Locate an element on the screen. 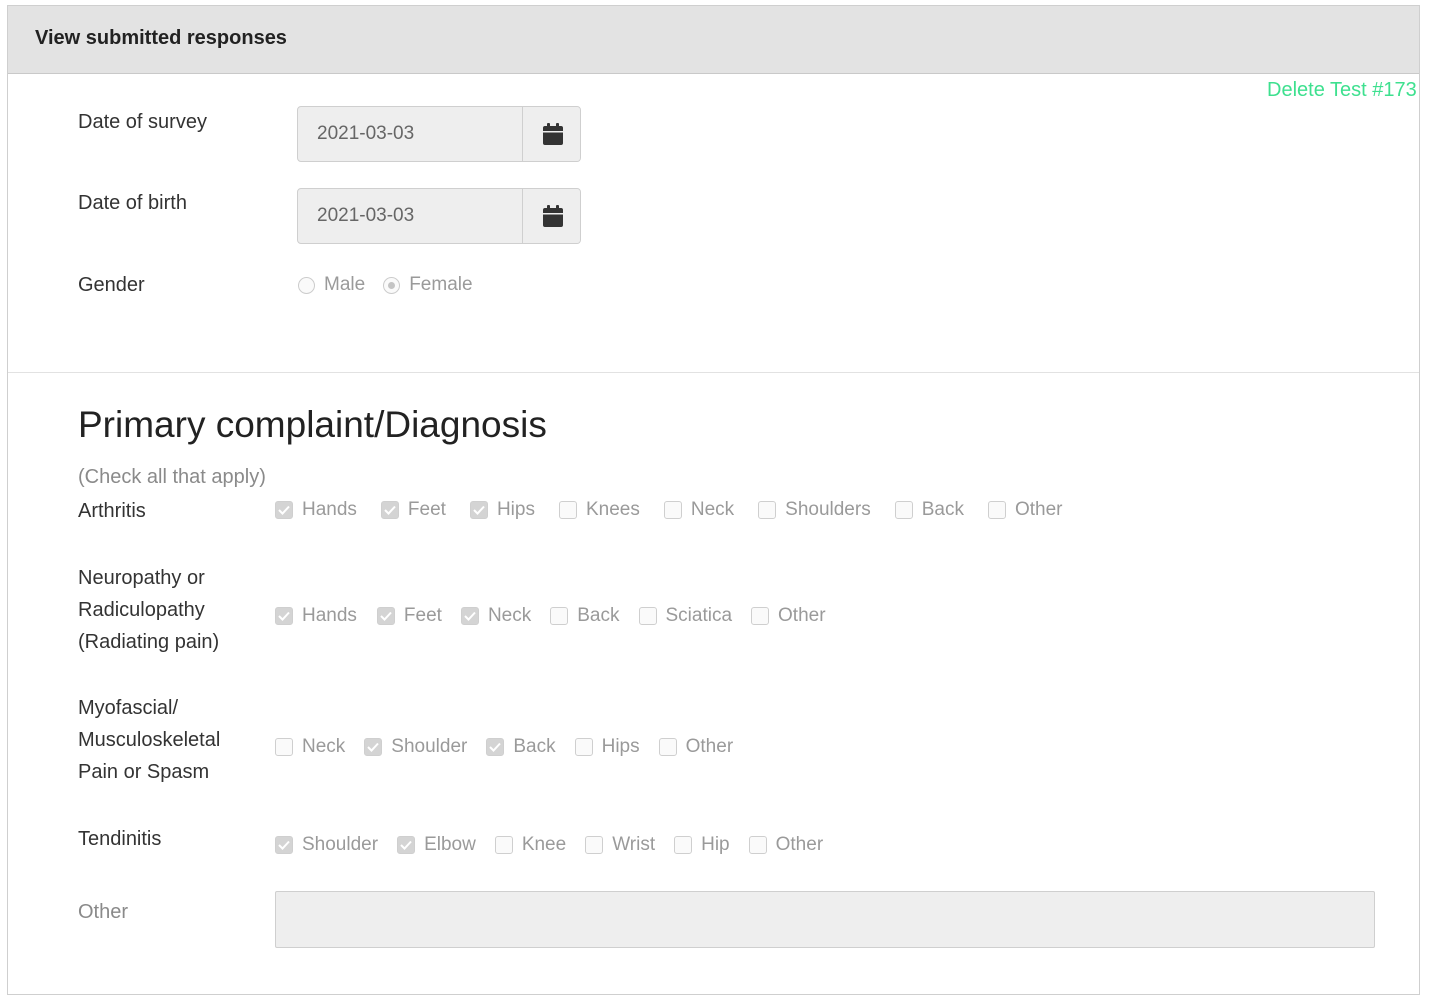 The image size is (1434, 995). date-of-birth-label: Date of birth is located at coordinates (132, 203).